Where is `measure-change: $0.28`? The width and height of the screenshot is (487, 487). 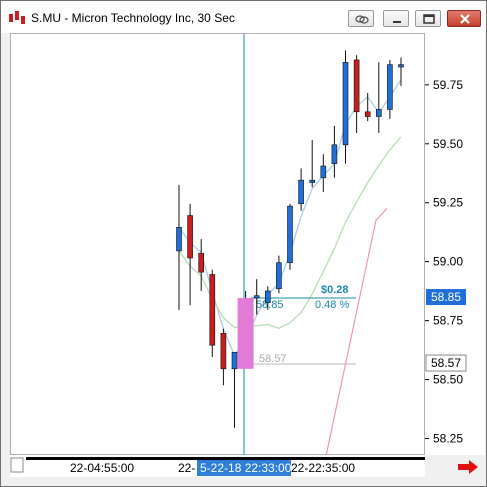
measure-change: $0.28 is located at coordinates (335, 290).